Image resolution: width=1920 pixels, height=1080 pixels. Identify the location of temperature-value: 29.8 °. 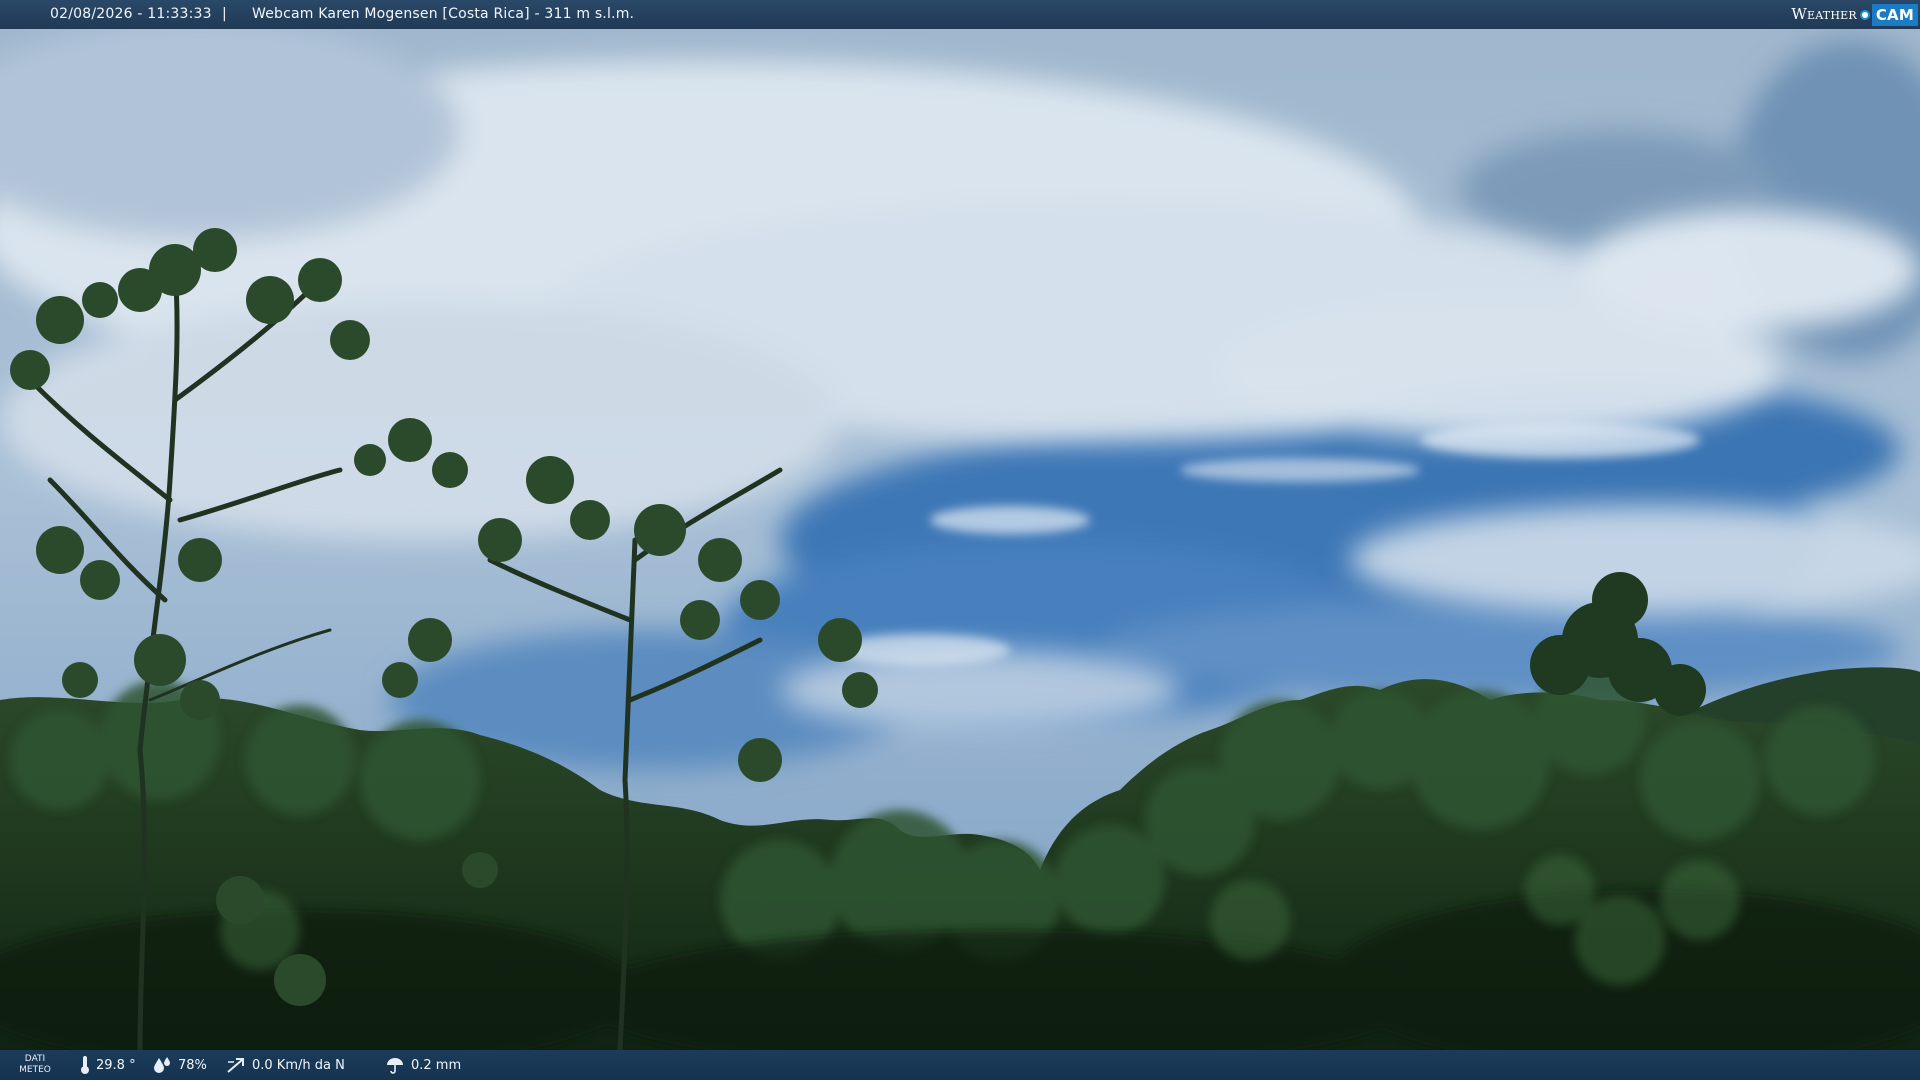
(116, 1065).